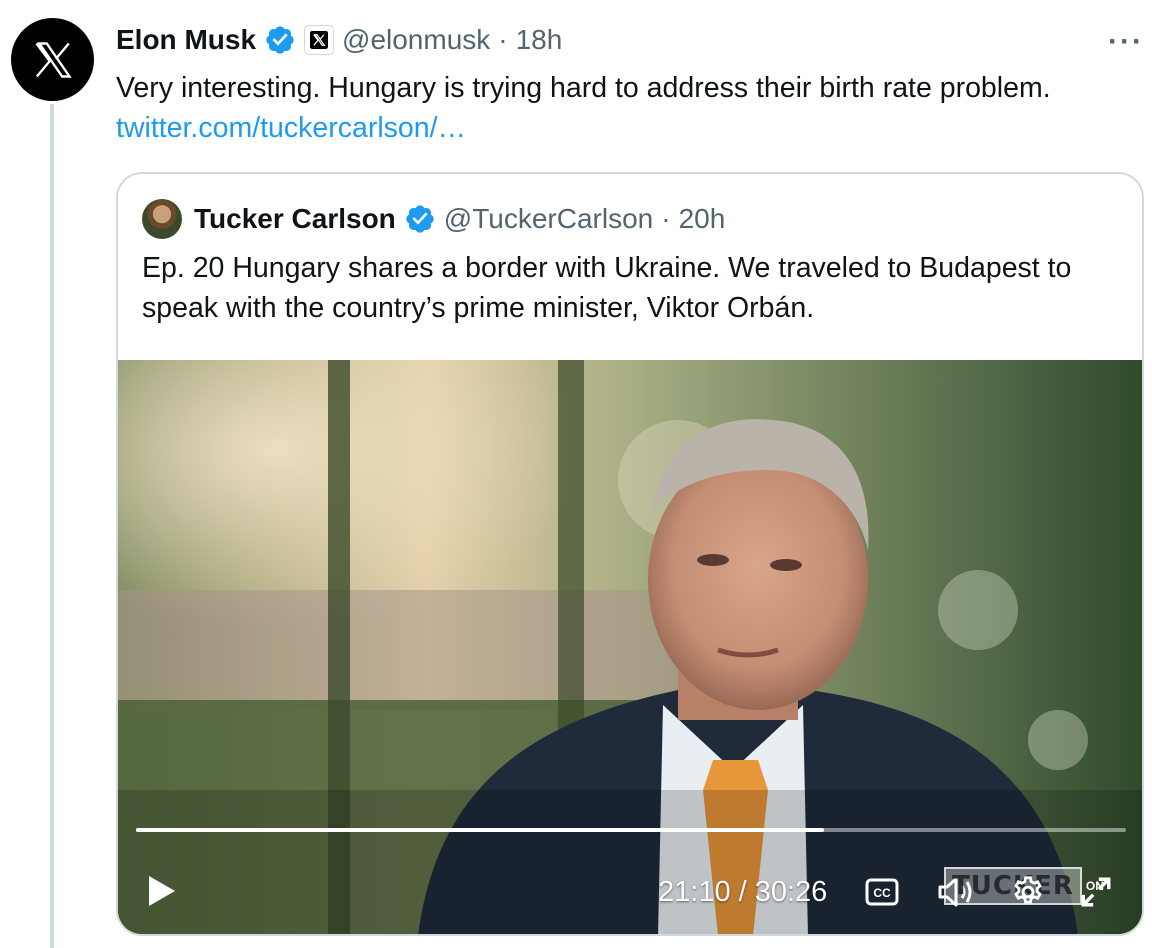 This screenshot has height=948, width=1152. I want to click on fullscreen-button, so click(1096, 892).